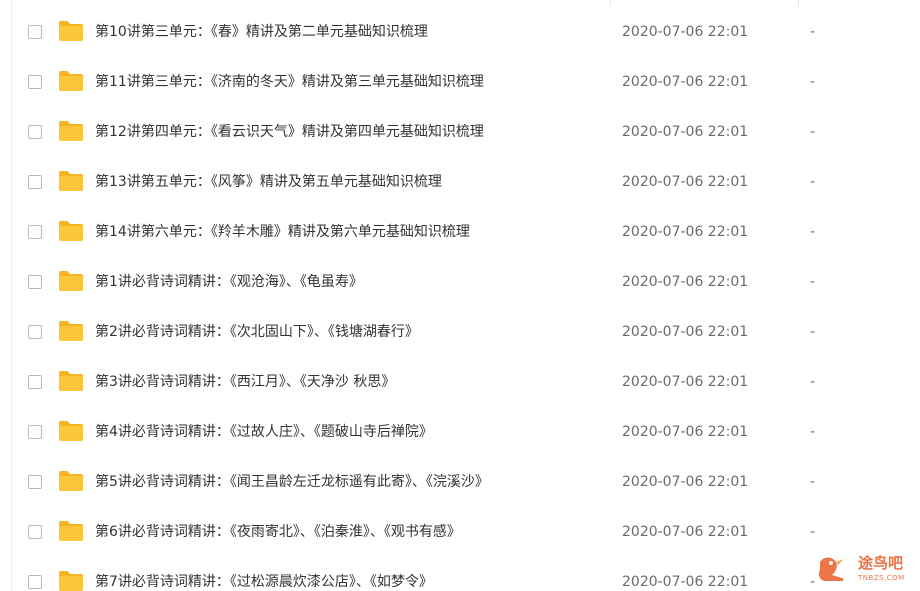  What do you see at coordinates (257, 332) in the screenshot?
I see `file-name: 第2讲必背诗词精讲：《次北固山下》、《钱塘湖春行》` at bounding box center [257, 332].